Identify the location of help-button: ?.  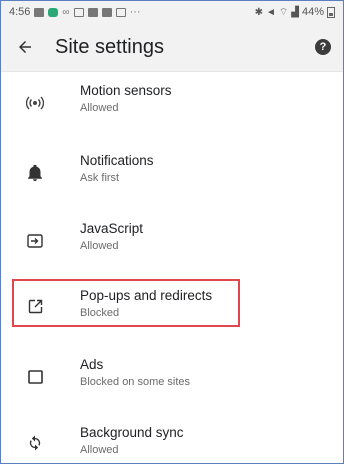
(323, 47).